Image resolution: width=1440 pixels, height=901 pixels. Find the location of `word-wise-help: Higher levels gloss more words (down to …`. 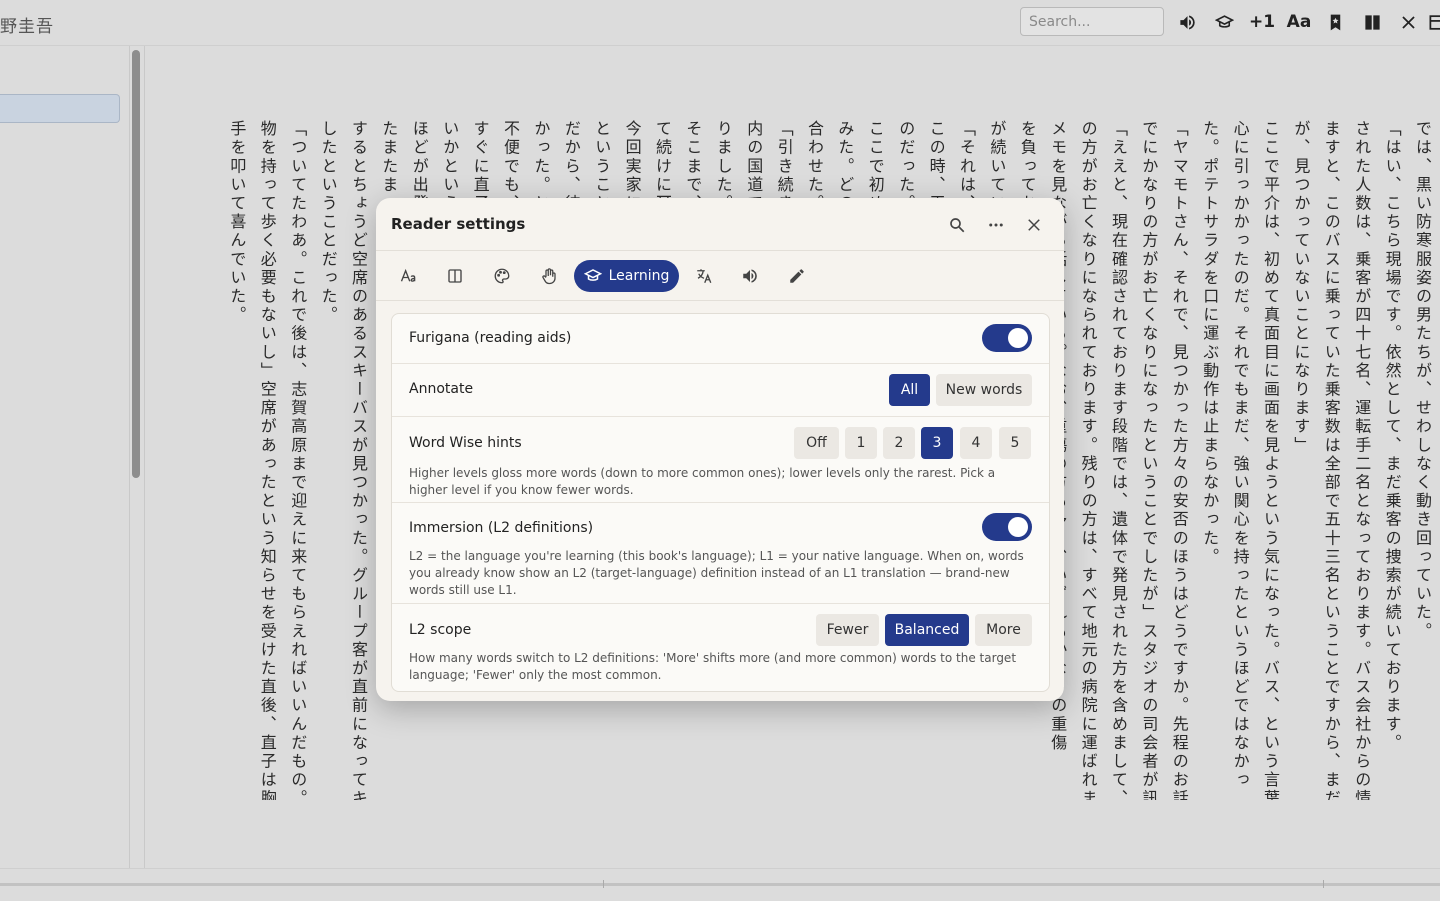

word-wise-help: Higher levels gloss more words (down to … is located at coordinates (702, 481).